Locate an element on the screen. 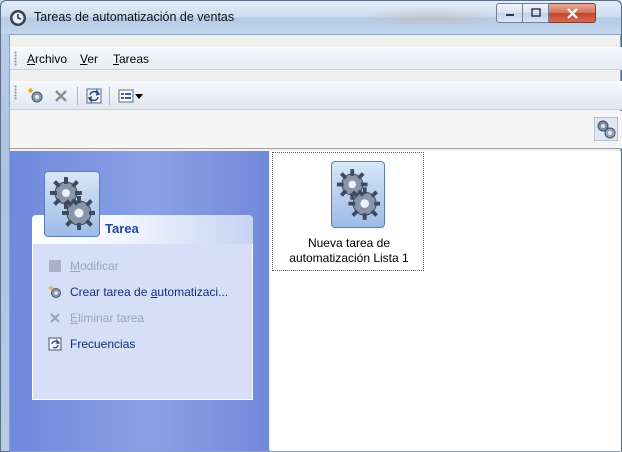 This screenshot has width=622, height=452. task-panel-title: Tarea is located at coordinates (122, 228).